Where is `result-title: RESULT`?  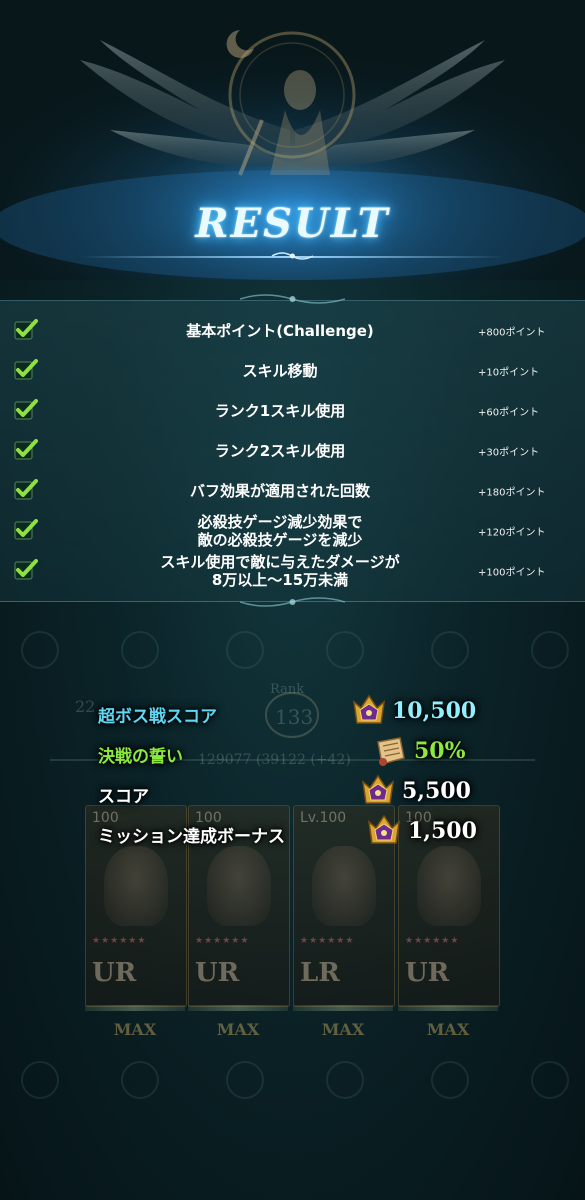 result-title: RESULT is located at coordinates (292, 223).